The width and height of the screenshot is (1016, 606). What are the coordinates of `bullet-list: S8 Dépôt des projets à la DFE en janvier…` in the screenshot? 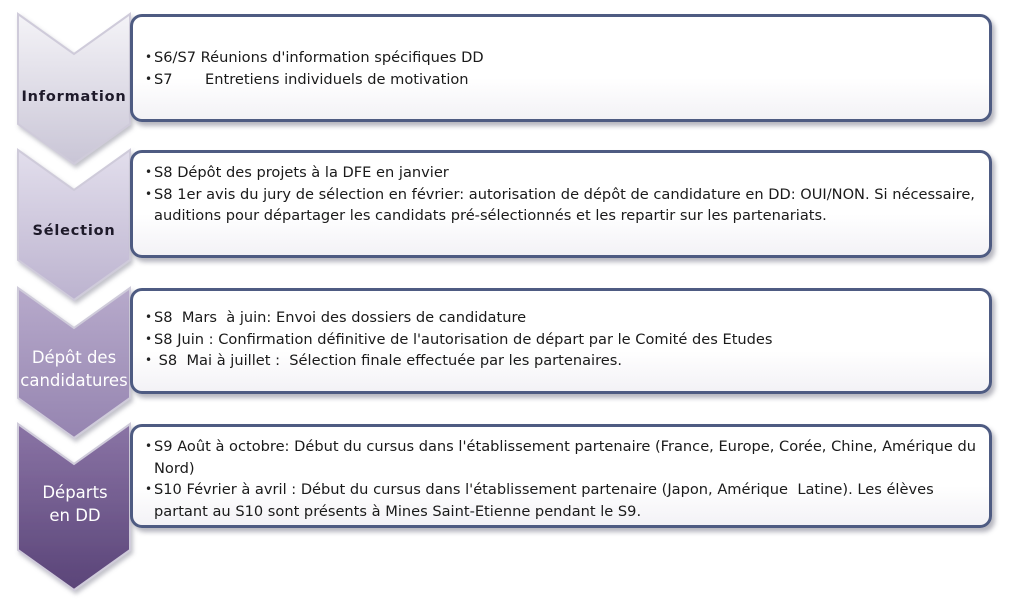 It's located at (563, 194).